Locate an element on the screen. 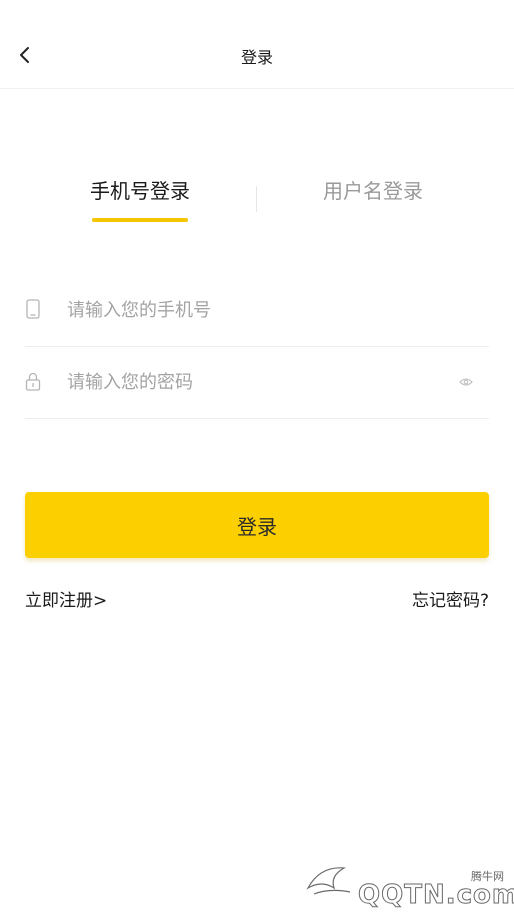 The width and height of the screenshot is (514, 914). watermark: 腾牛网 QQTN.com is located at coordinates (407, 884).